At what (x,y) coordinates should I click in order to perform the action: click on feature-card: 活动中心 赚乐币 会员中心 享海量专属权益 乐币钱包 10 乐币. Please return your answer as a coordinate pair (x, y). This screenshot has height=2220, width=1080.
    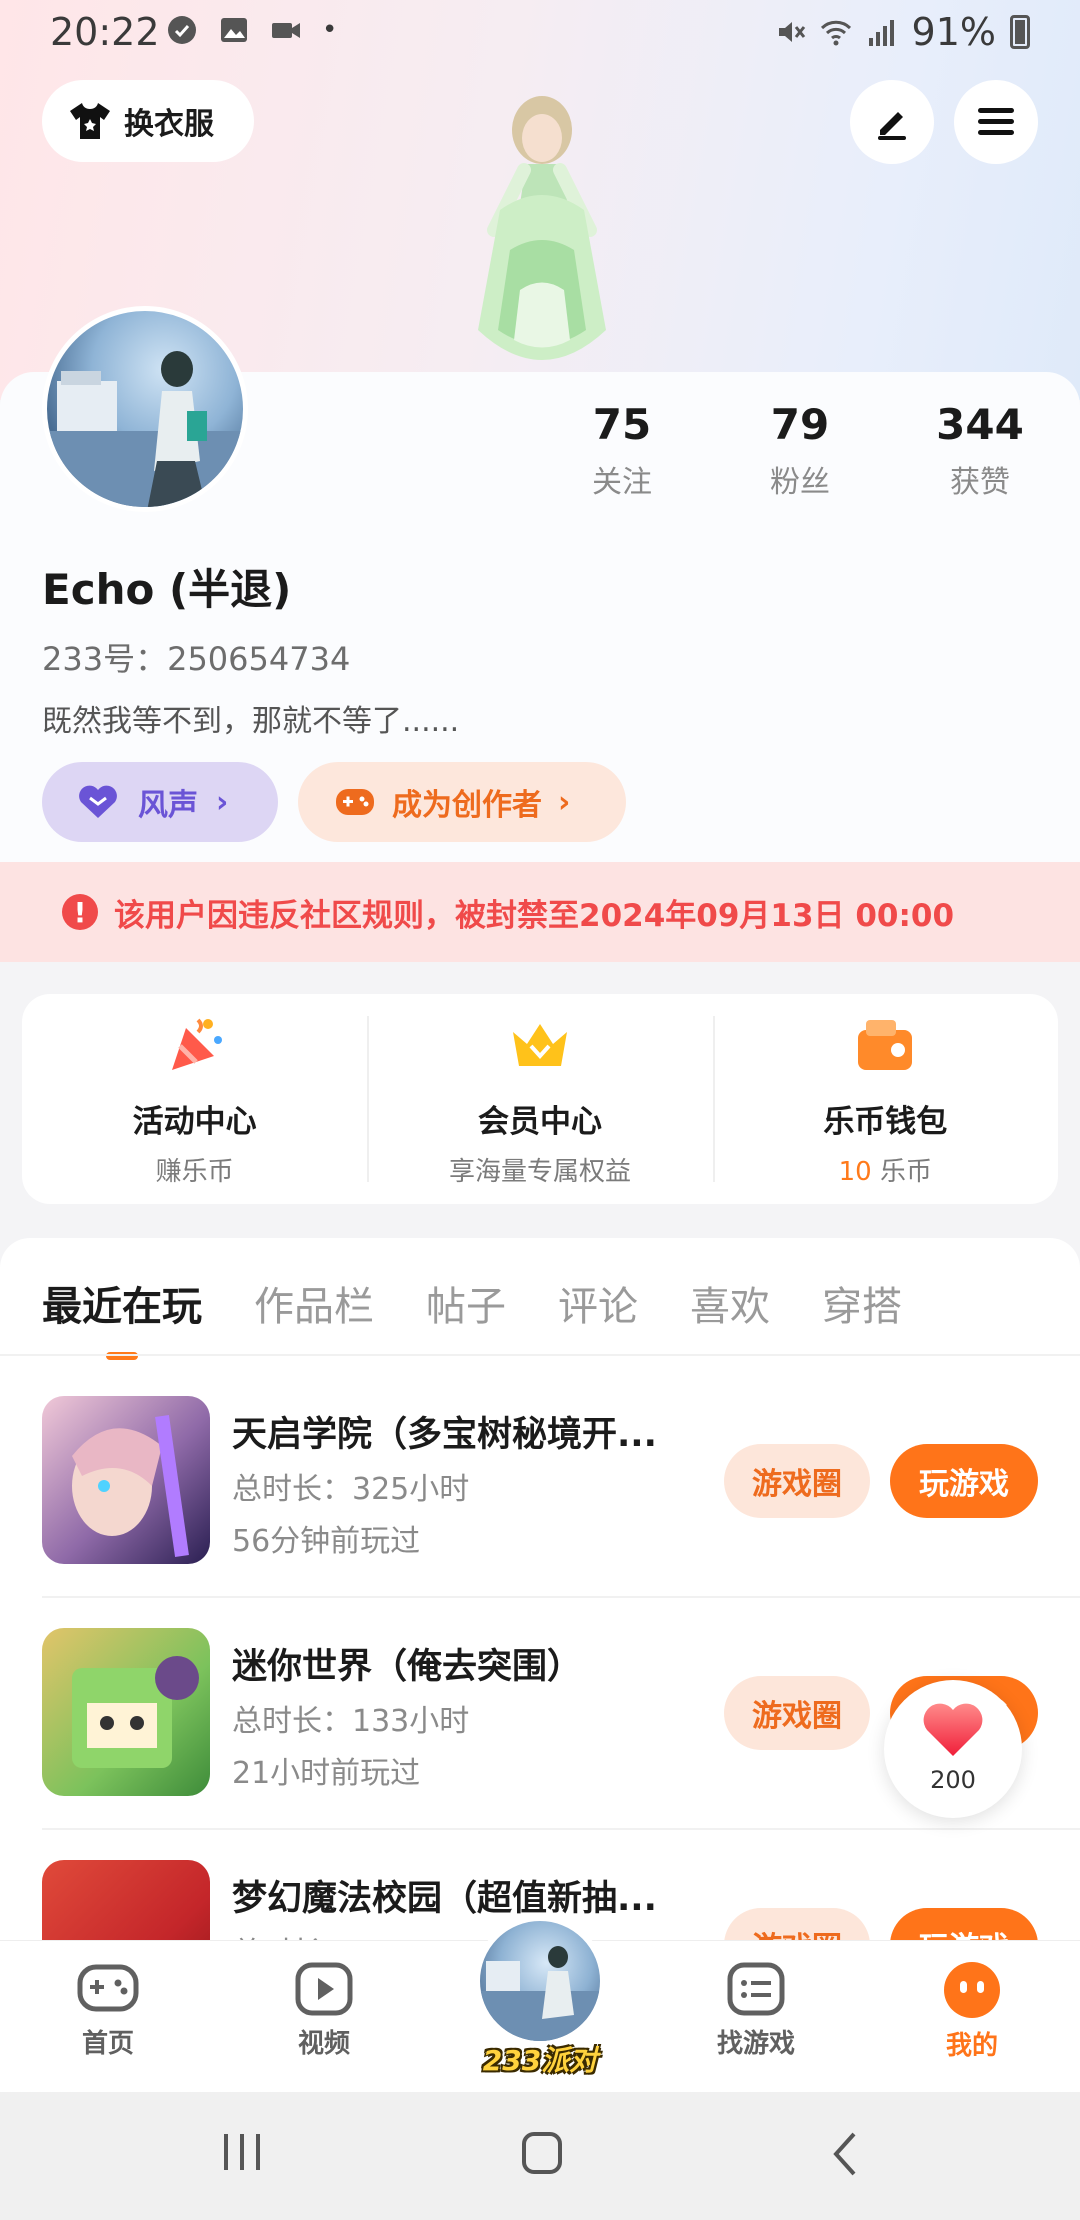
    Looking at the image, I should click on (540, 1099).